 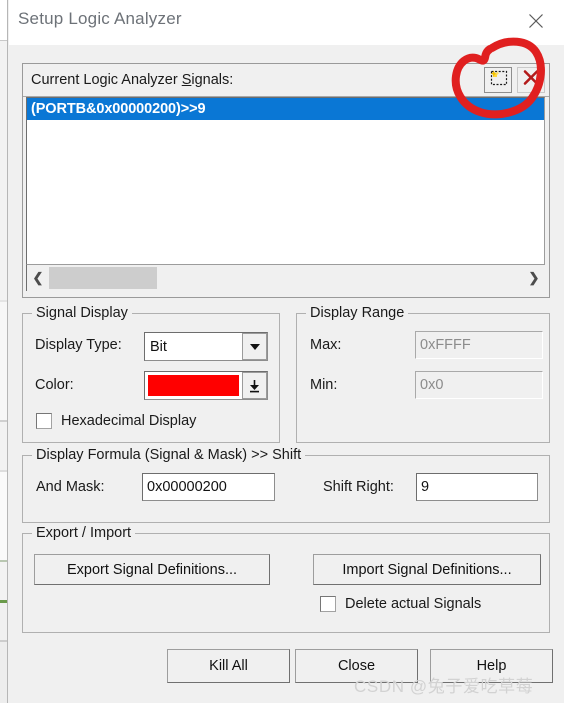 I want to click on scrollbar-track, so click(x=286, y=278).